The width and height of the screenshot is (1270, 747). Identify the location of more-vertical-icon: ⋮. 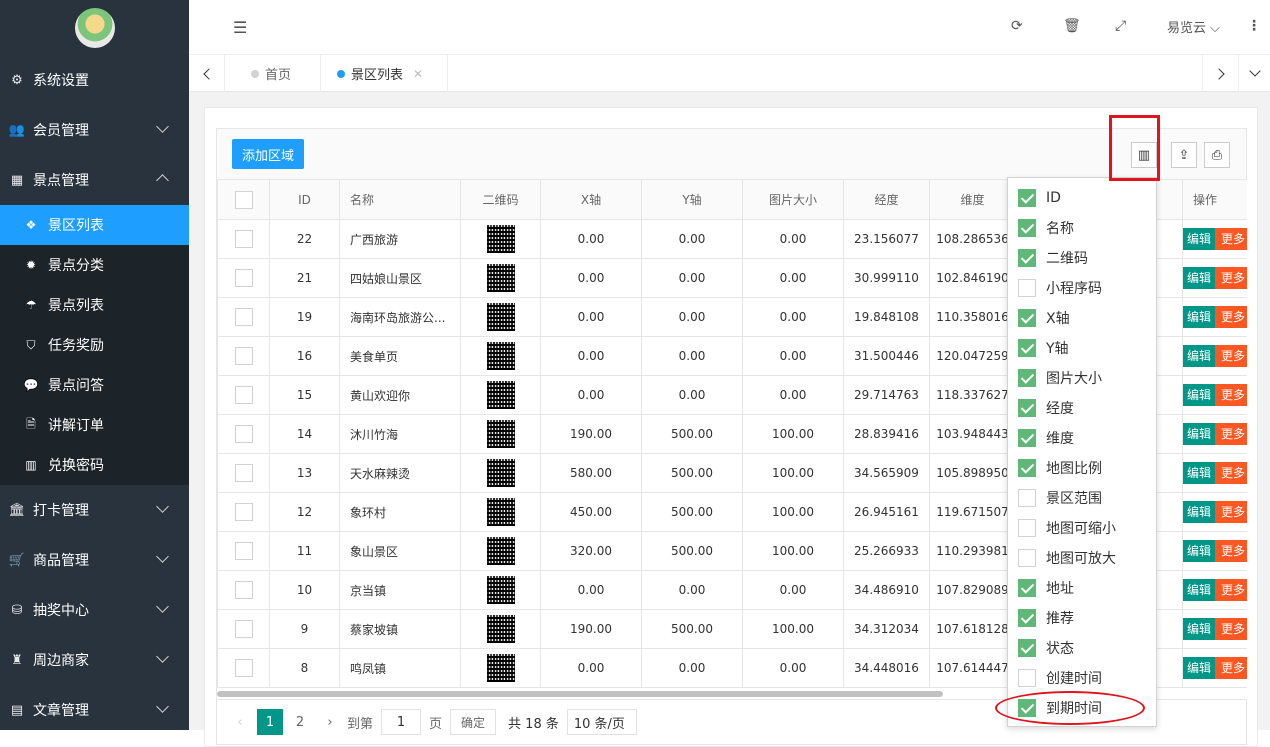
(1254, 26).